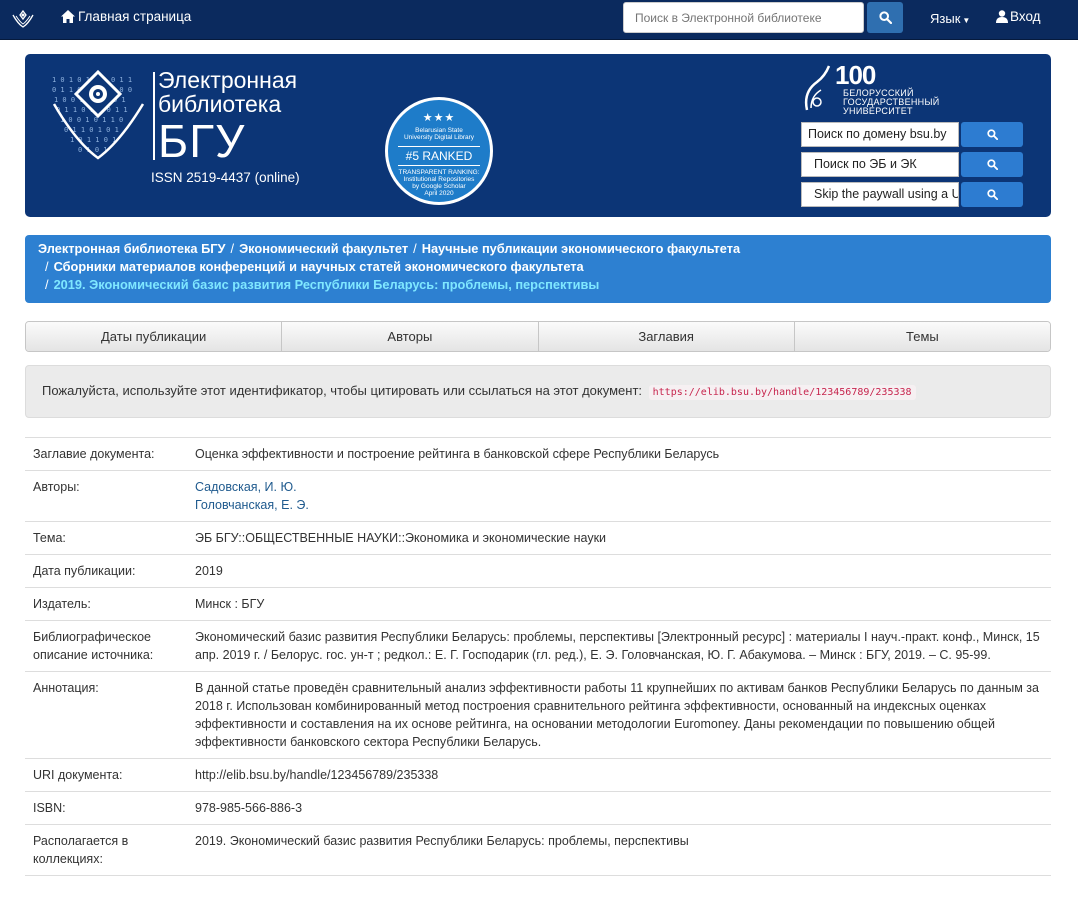  I want to click on library-title: Электронная библиотека БГУ, so click(227, 116).